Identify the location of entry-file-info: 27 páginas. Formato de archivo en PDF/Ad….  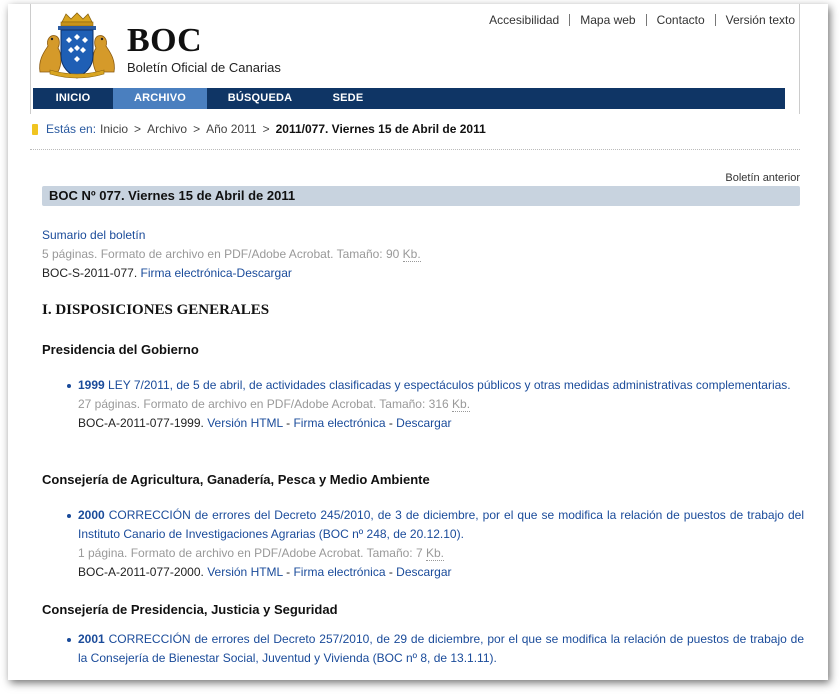
(441, 404).